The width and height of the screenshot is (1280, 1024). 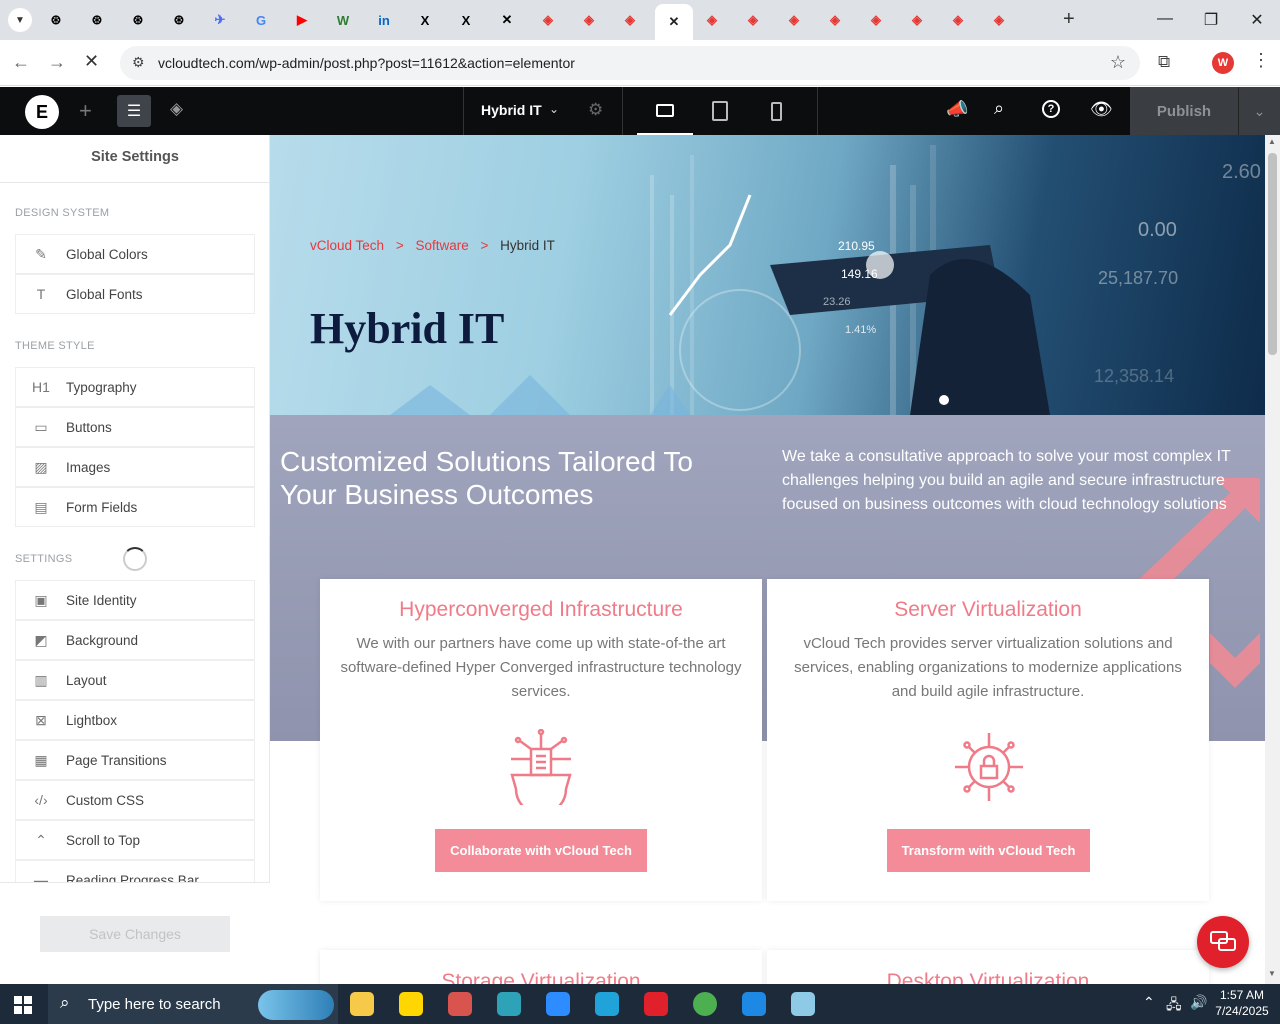 I want to click on browser-tab: G, so click(x=261, y=20).